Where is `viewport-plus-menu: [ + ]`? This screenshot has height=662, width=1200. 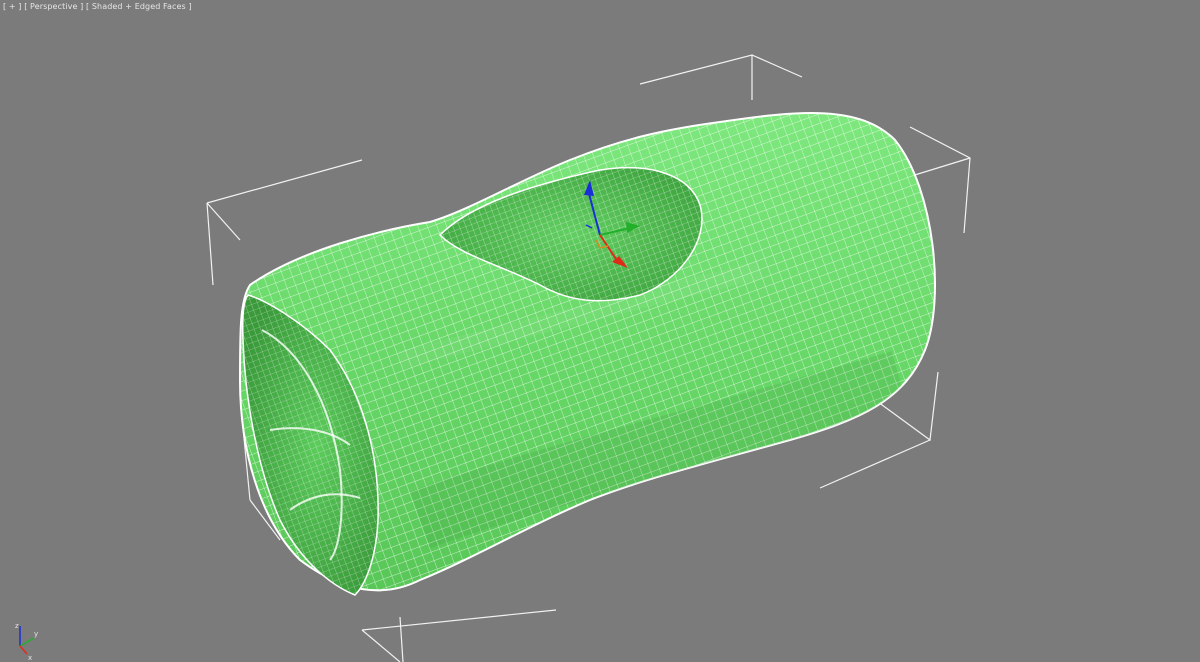
viewport-plus-menu: [ + ] is located at coordinates (12, 6).